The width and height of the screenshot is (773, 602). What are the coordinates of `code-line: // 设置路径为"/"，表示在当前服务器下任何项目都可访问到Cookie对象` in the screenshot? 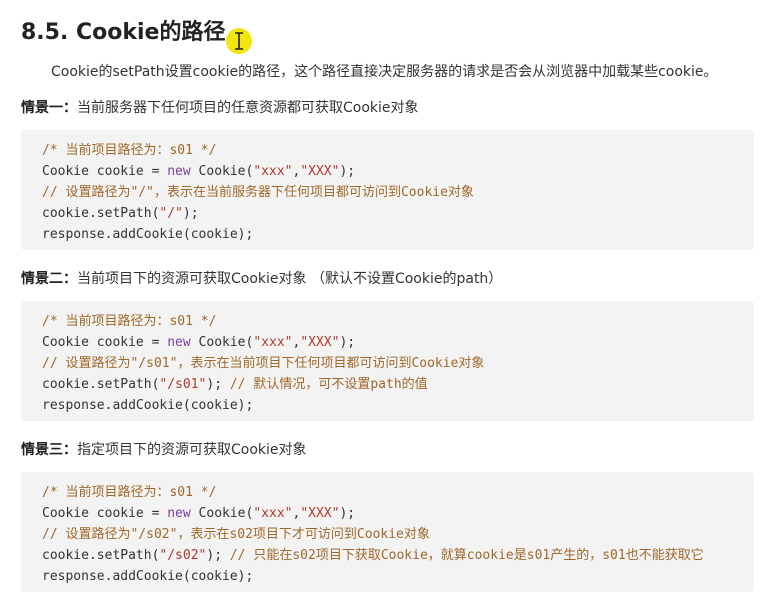 It's located at (258, 193).